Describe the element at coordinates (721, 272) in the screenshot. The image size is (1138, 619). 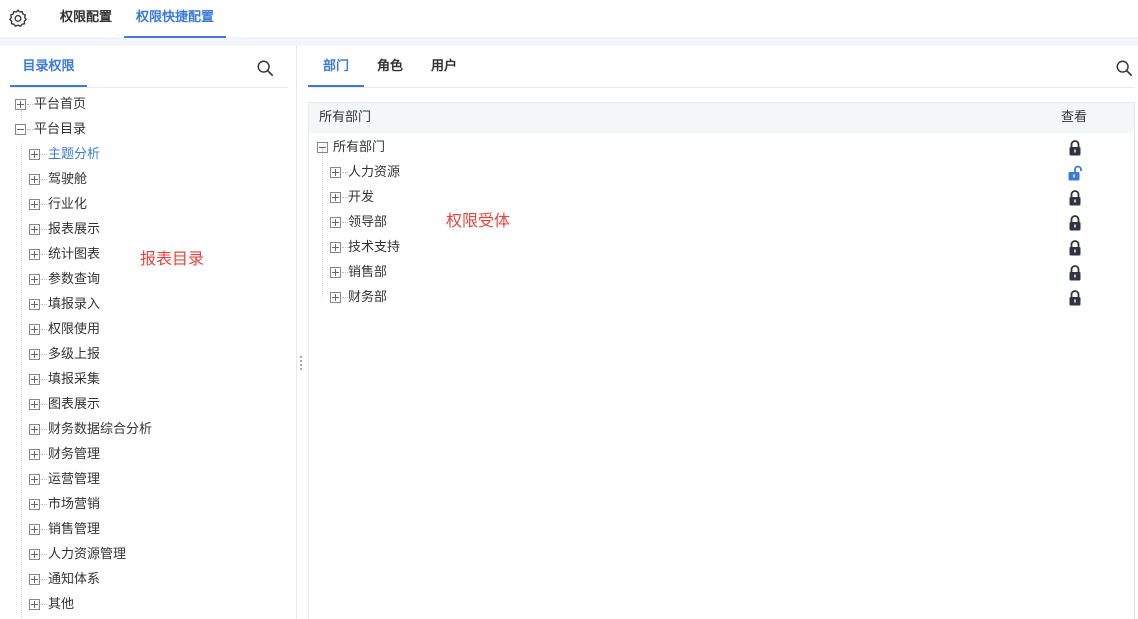
I see `department-row: 销售部` at that location.